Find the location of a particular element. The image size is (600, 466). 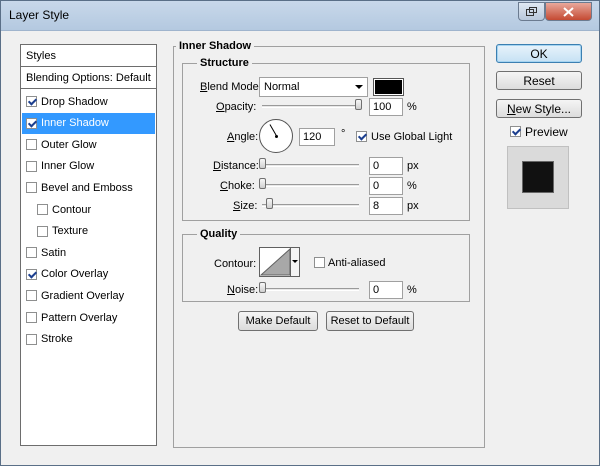

contour-picker is located at coordinates (279, 262).